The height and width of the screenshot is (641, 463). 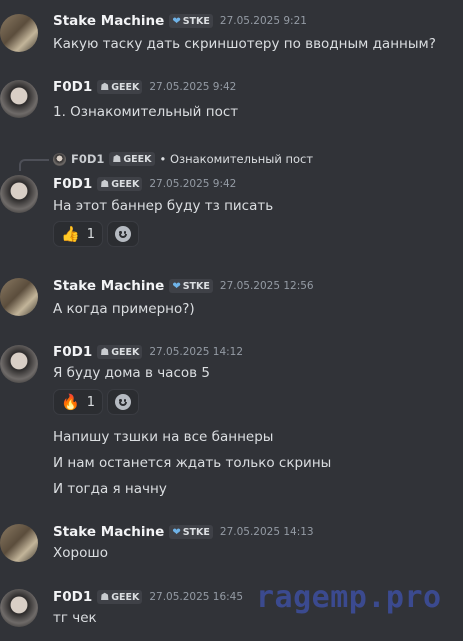 I want to click on reply-preview: F0D1 ☗ GEEK • Ознакомительный пост, so click(x=183, y=159).